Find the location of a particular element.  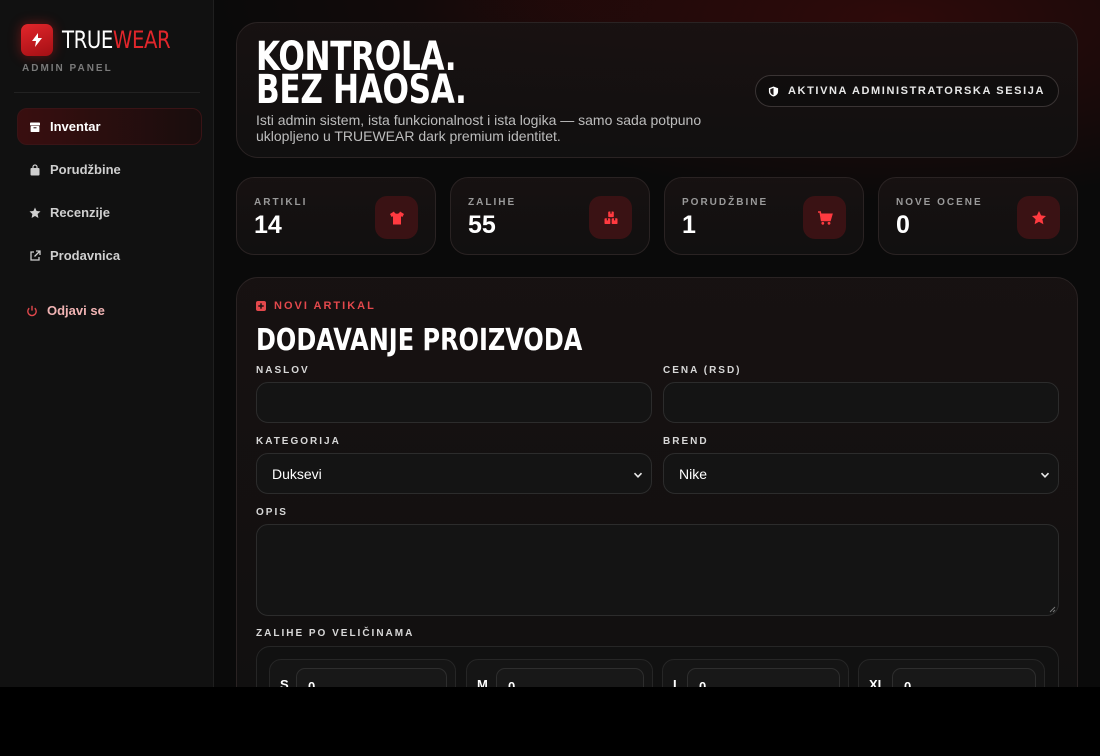

hero-title: KONTROLA. BEZ HAOSA. is located at coordinates (361, 75).